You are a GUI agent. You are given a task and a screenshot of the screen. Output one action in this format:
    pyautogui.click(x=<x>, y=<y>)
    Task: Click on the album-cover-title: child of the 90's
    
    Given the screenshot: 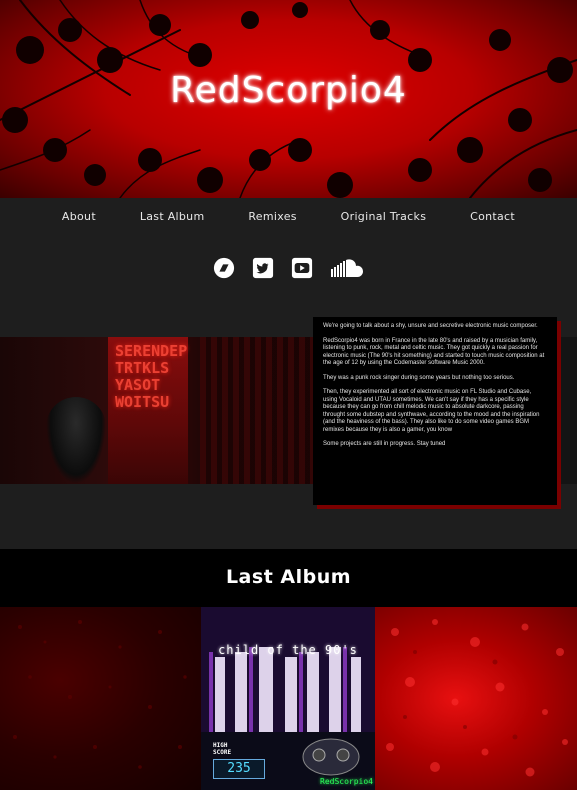 What is the action you would take?
    pyautogui.click(x=288, y=650)
    